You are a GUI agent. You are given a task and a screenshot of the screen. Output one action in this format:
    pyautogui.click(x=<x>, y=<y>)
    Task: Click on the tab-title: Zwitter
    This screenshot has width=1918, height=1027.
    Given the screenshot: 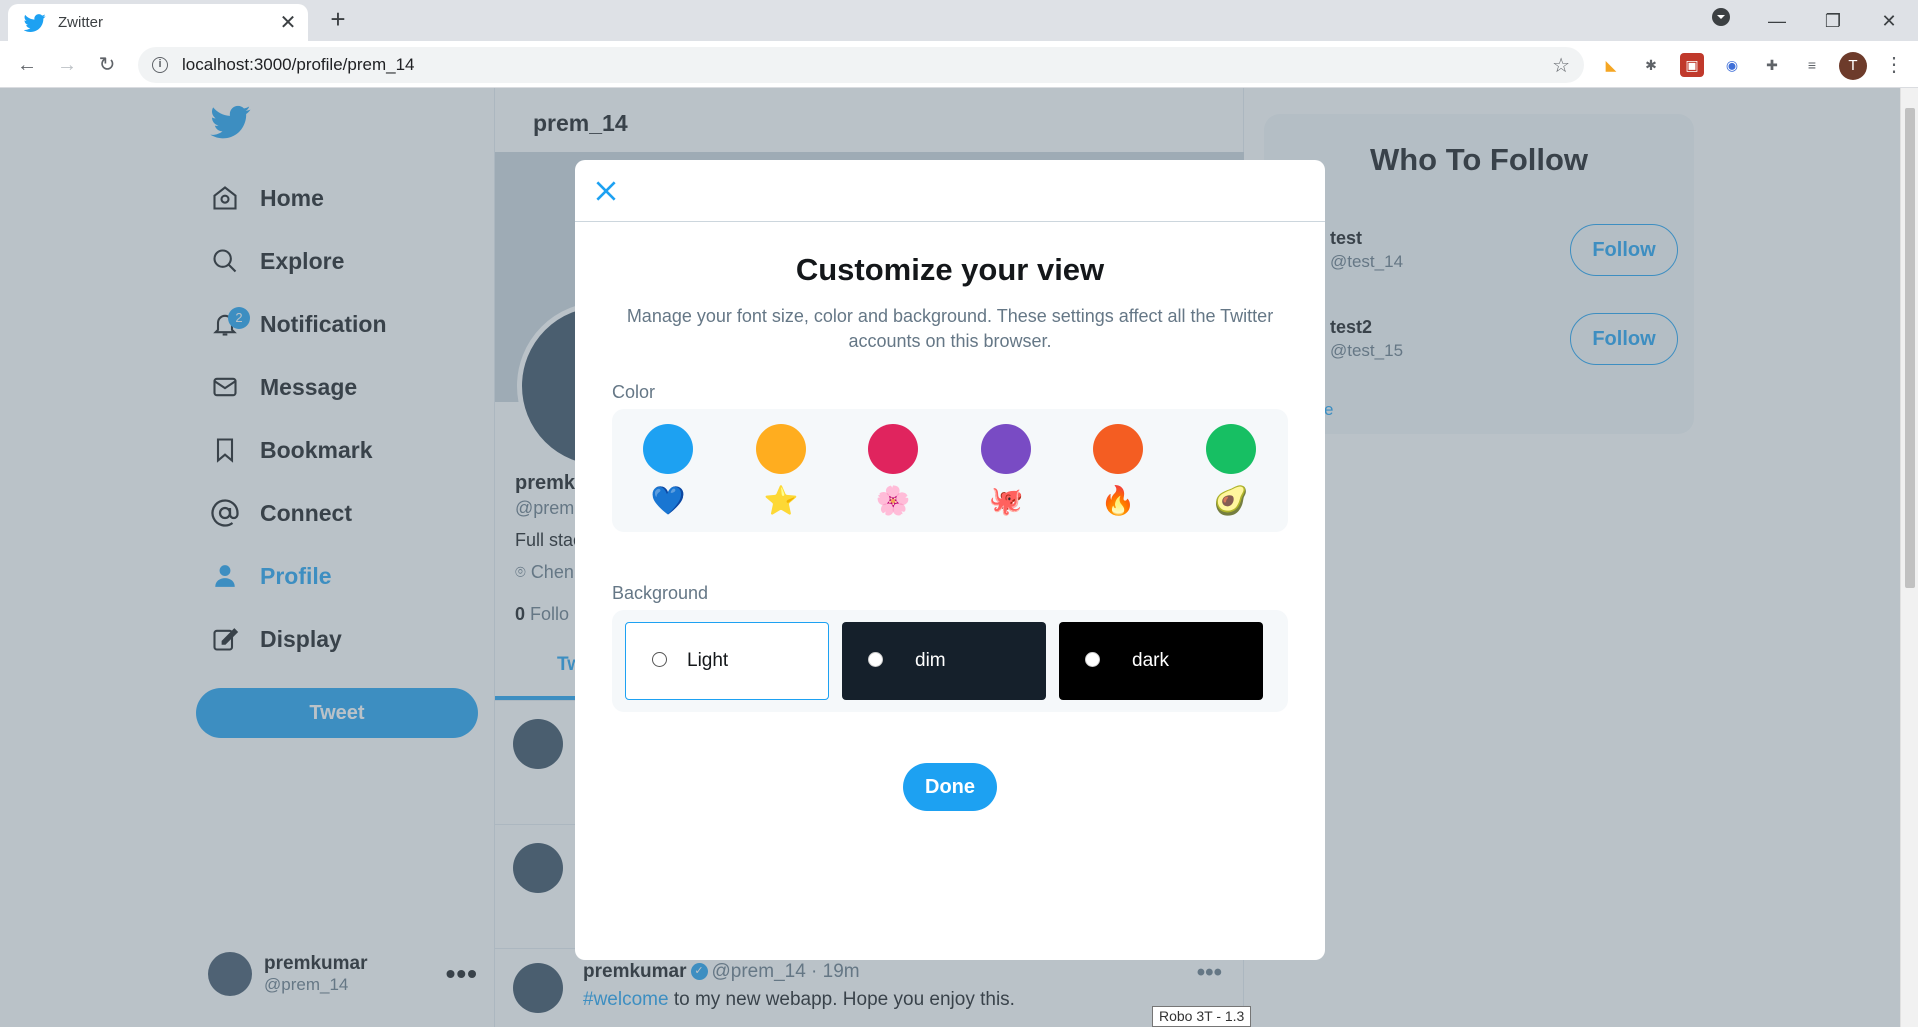 What is the action you would take?
    pyautogui.click(x=80, y=22)
    